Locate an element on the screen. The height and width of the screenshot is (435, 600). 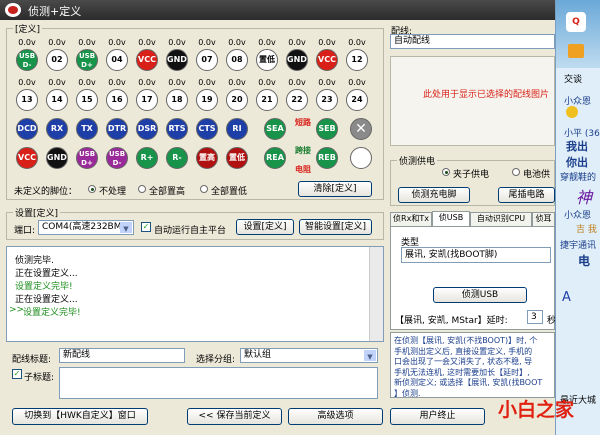
qq-line-2: 小众恩 is located at coordinates (578, 102).